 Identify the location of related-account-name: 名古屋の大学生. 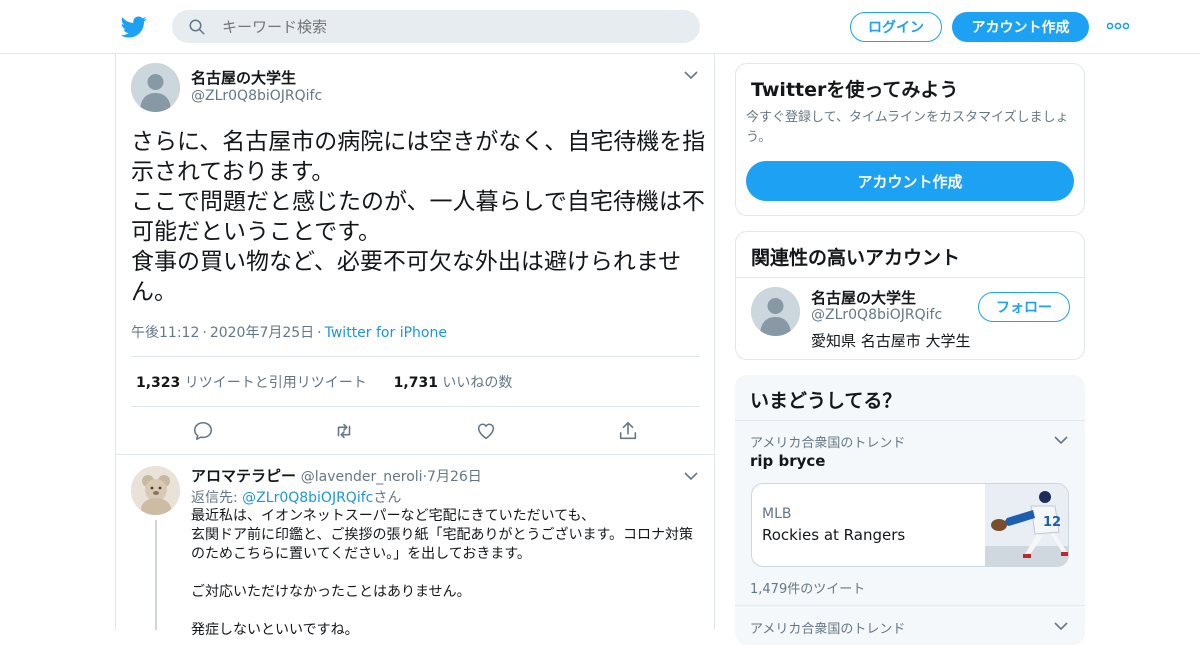
(863, 297).